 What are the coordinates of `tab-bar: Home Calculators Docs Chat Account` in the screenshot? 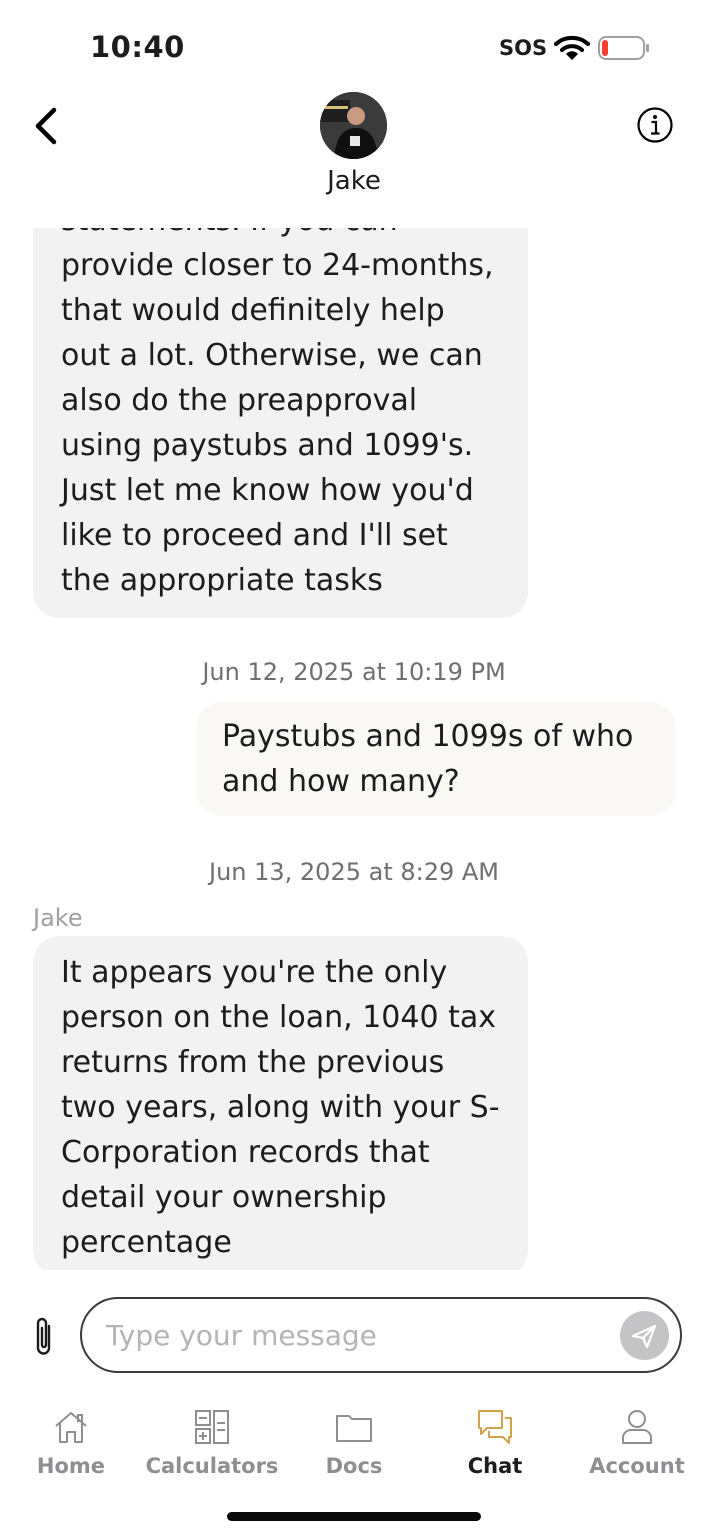 It's located at (354, 1447).